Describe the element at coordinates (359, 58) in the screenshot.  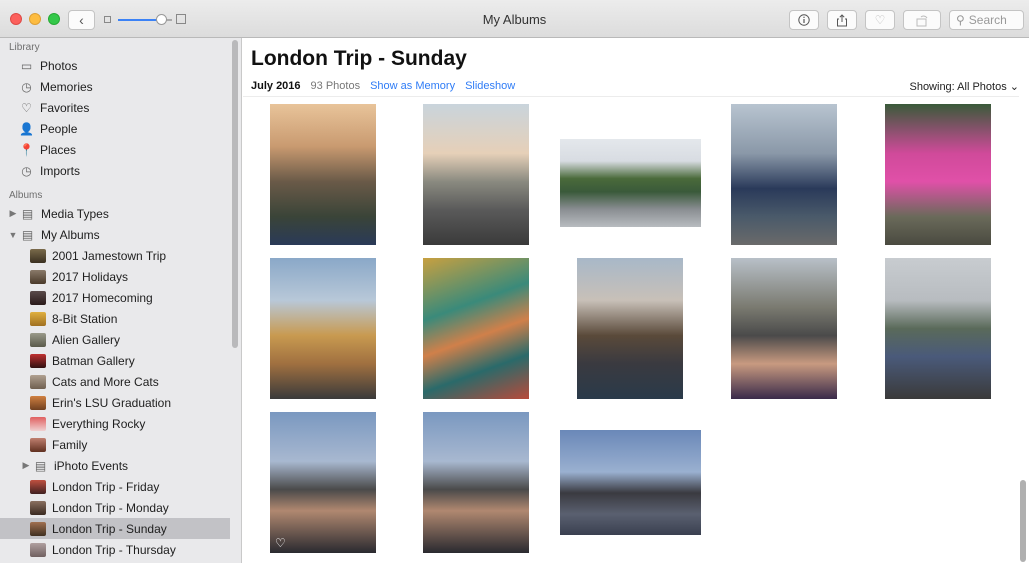
I see `album-title: London Trip - Sunday` at that location.